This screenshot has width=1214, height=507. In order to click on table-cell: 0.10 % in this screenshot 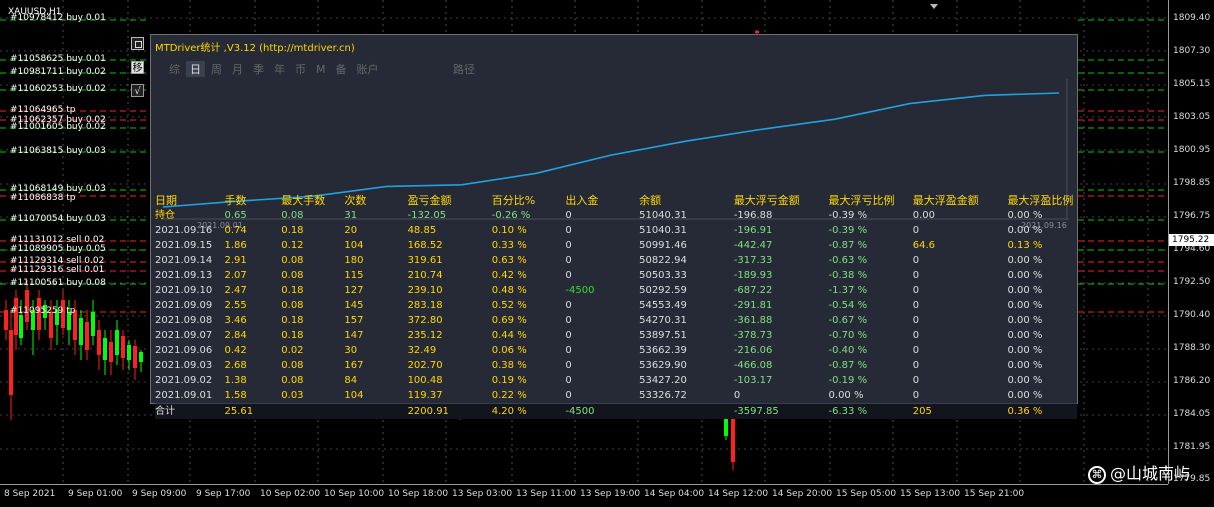, I will do `click(509, 230)`.